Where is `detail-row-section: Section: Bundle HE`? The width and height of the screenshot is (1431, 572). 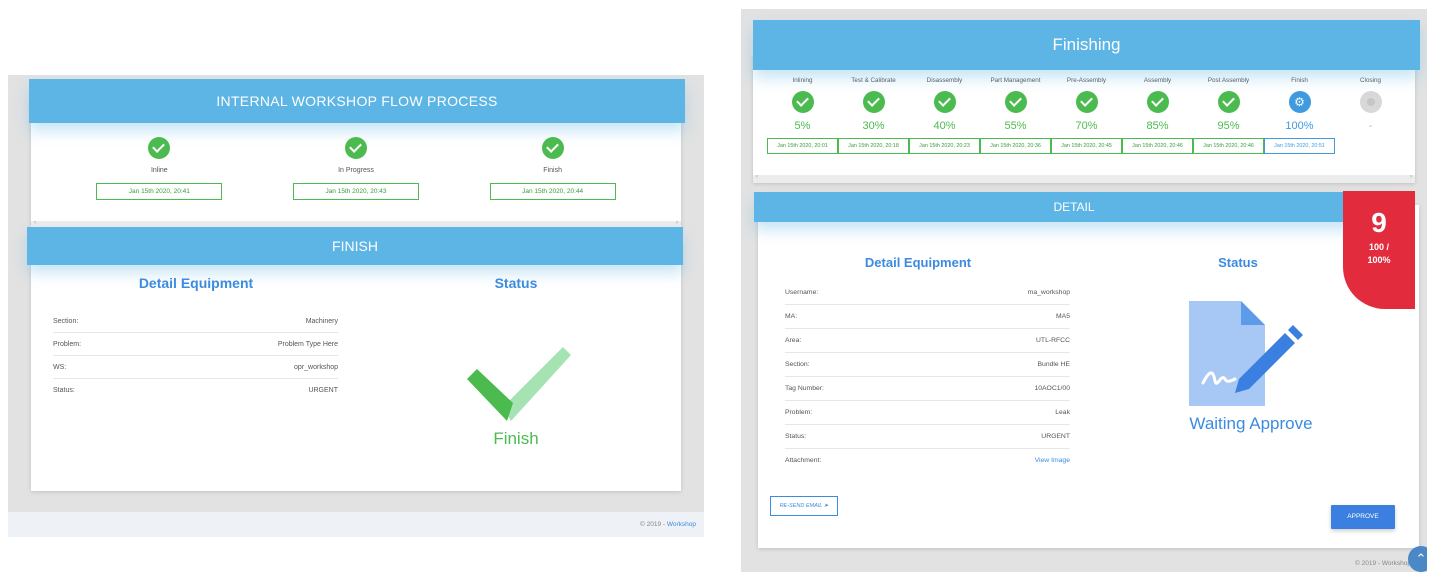
detail-row-section: Section: Bundle HE is located at coordinates (927, 365).